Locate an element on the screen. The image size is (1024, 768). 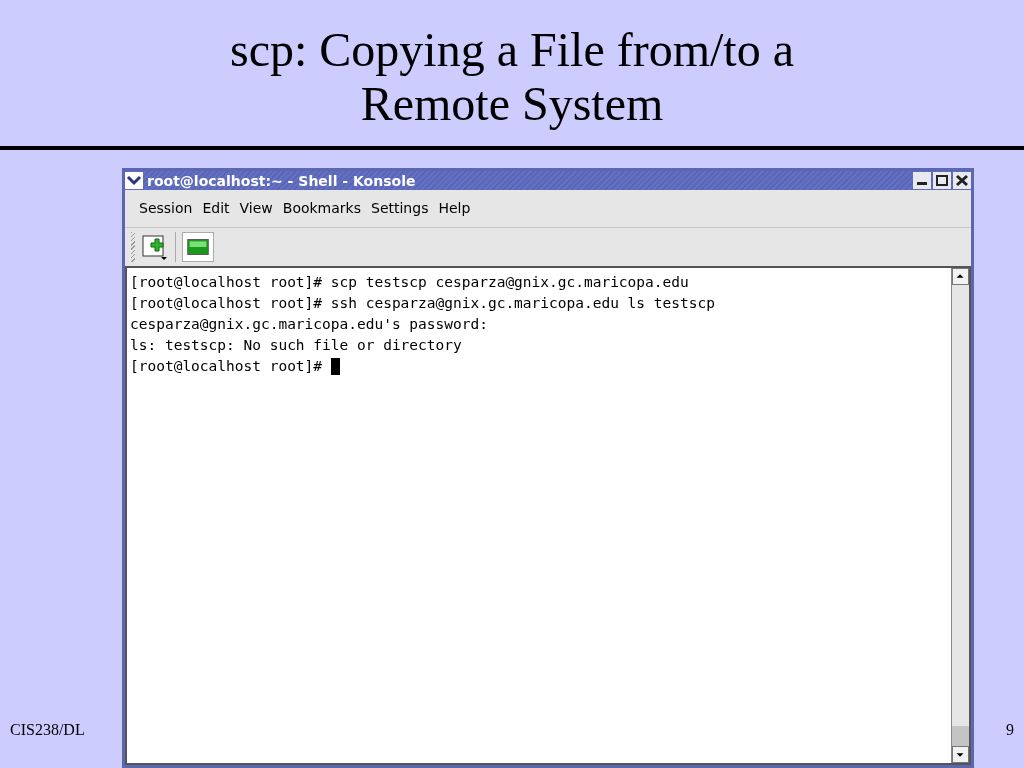
footer-text: CIS238/DL is located at coordinates (47, 730).